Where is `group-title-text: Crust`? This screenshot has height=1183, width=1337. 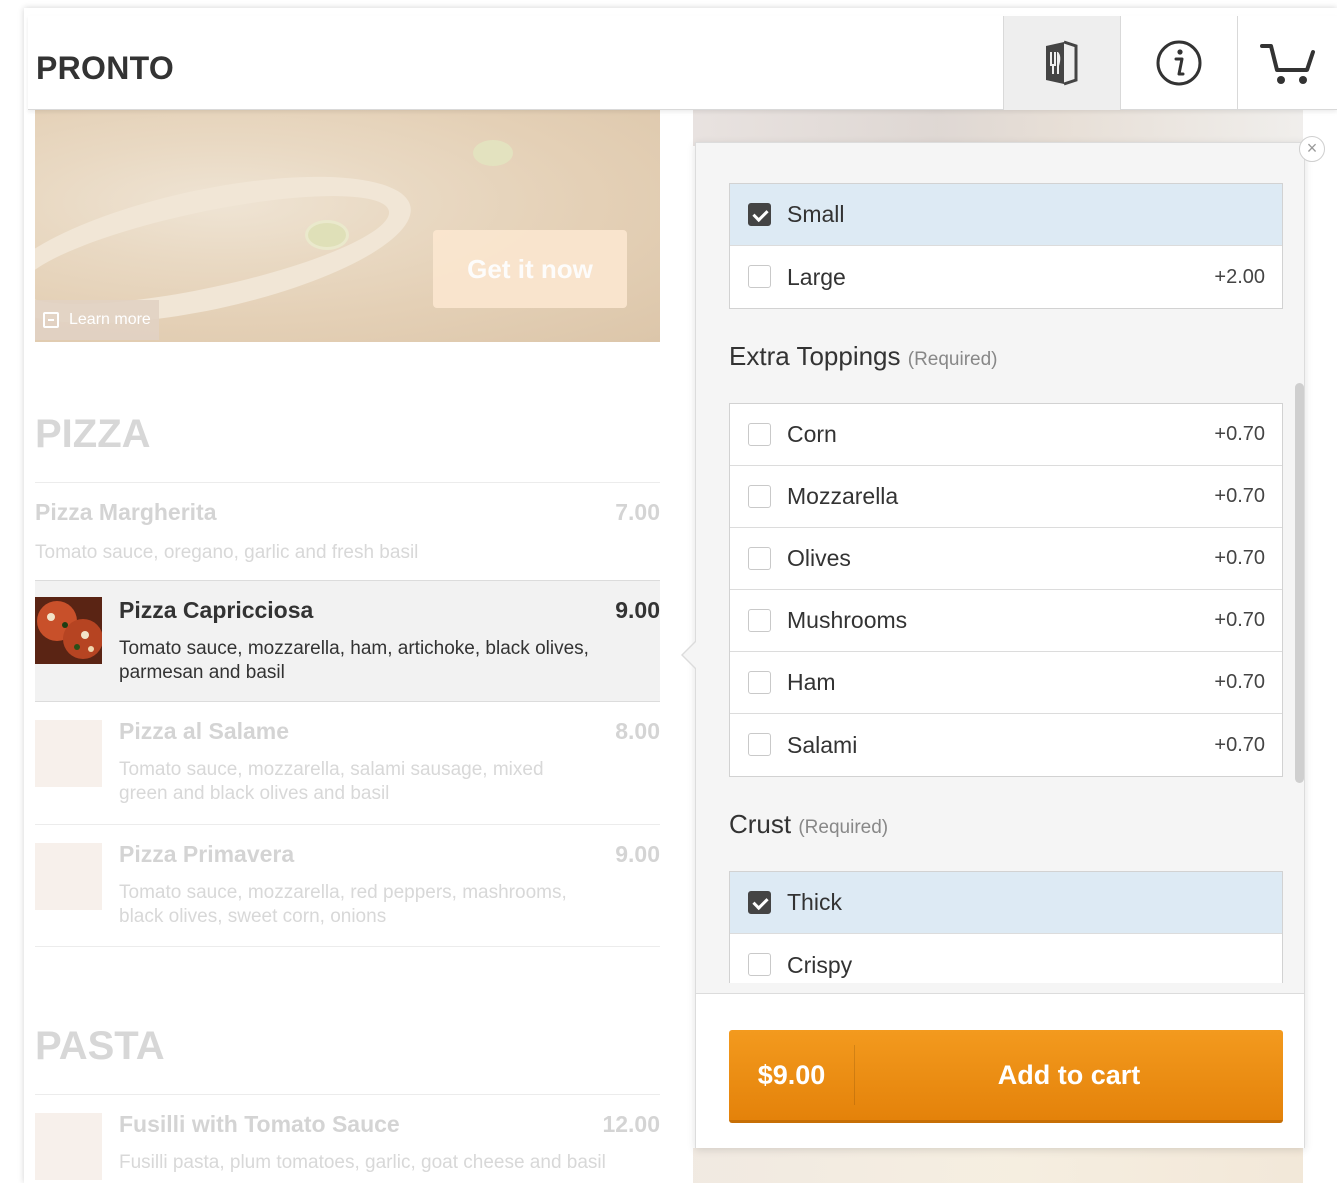 group-title-text: Crust is located at coordinates (760, 824).